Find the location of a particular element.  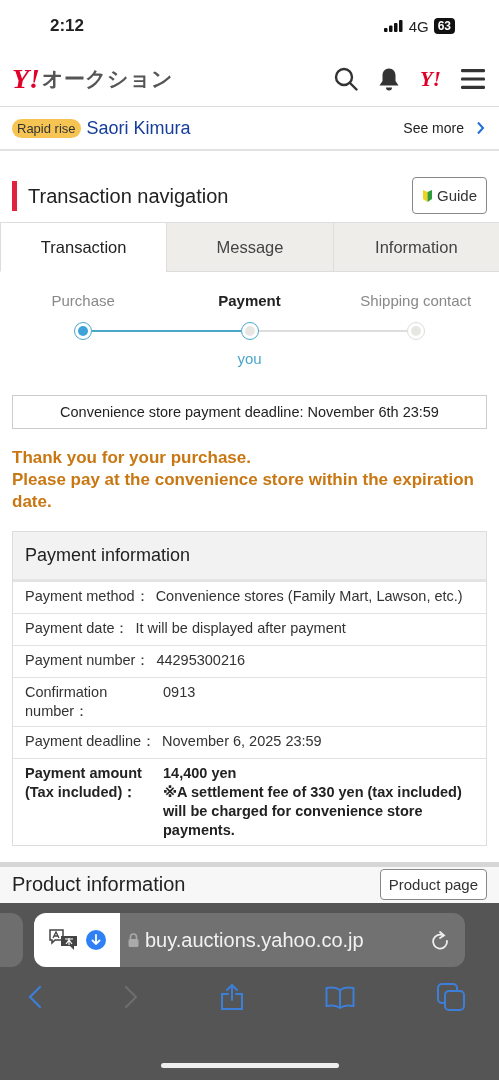

step-label: Shipping contact is located at coordinates (416, 300).